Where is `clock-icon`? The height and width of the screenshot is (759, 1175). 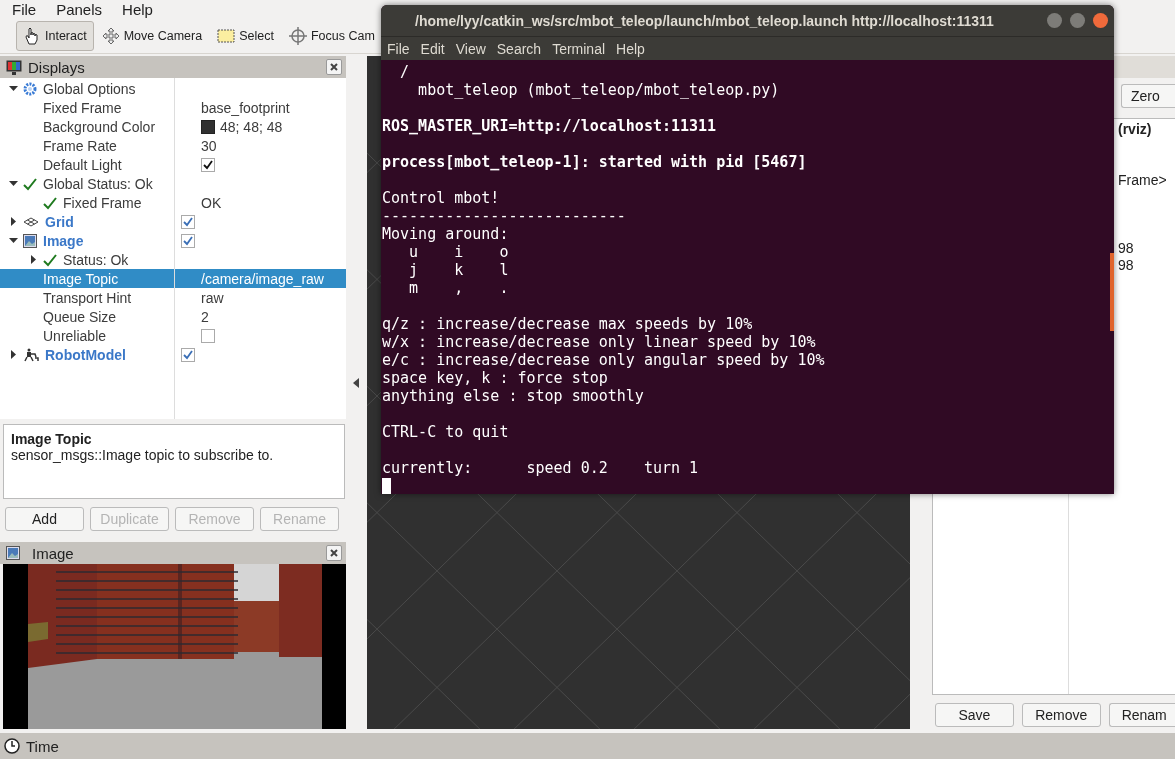 clock-icon is located at coordinates (12, 746).